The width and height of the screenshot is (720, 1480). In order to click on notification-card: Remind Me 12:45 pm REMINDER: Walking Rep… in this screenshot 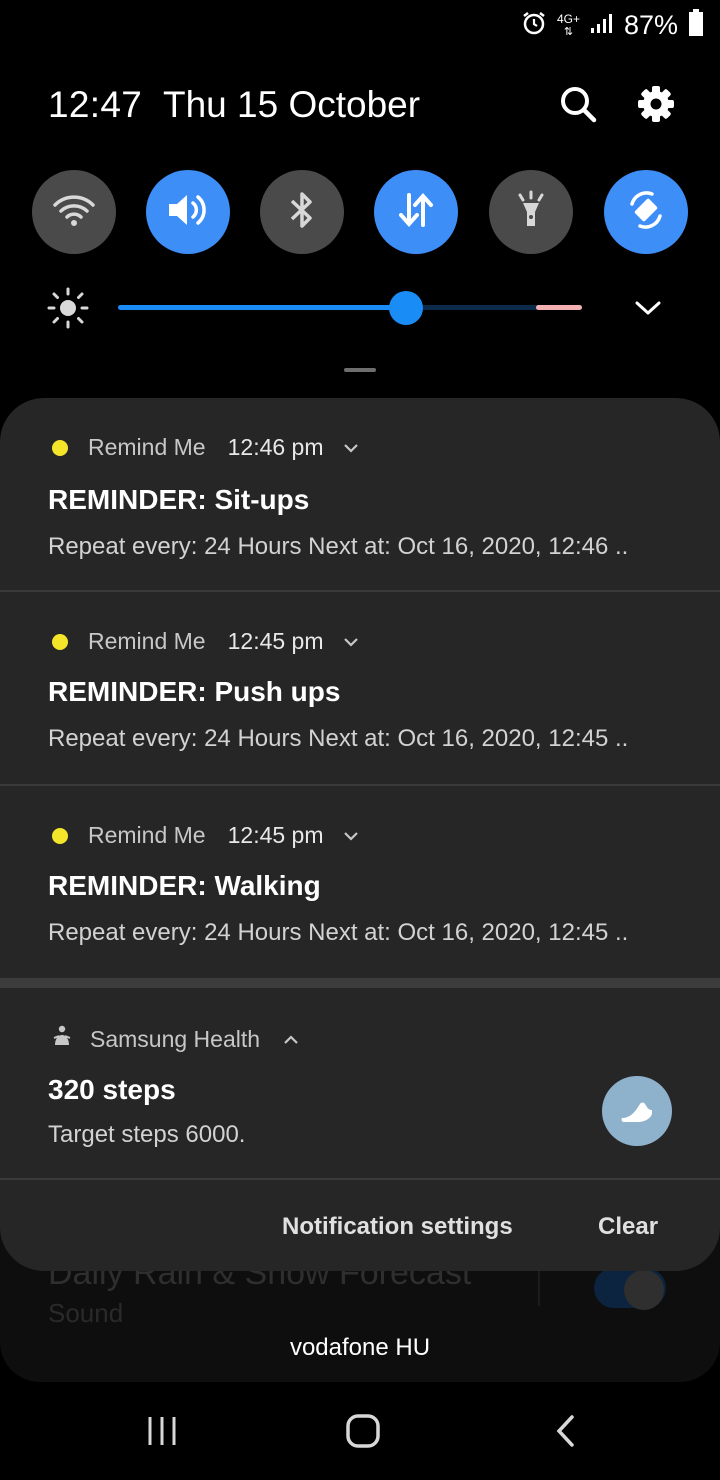, I will do `click(360, 881)`.